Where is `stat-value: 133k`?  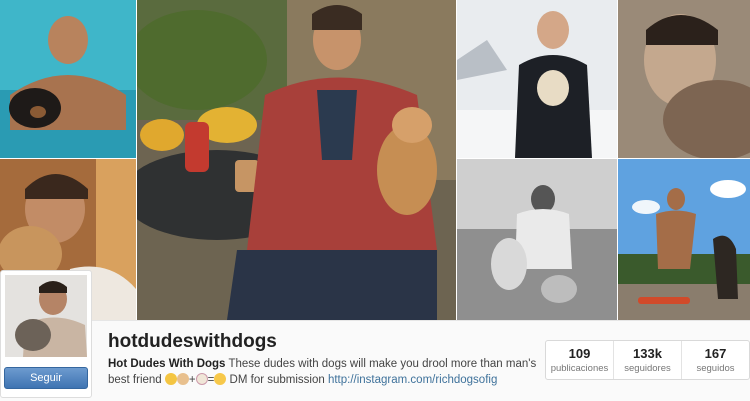
stat-value: 133k is located at coordinates (647, 353).